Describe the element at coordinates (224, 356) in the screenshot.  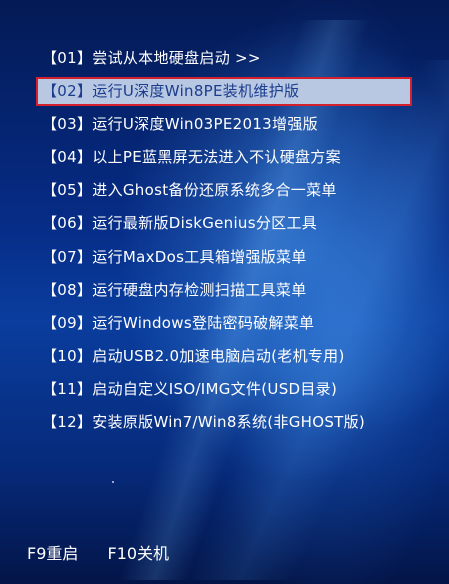
I see `menu-item-10: 【10】启动USB2.0加速电脑启动(老机专用)` at that location.